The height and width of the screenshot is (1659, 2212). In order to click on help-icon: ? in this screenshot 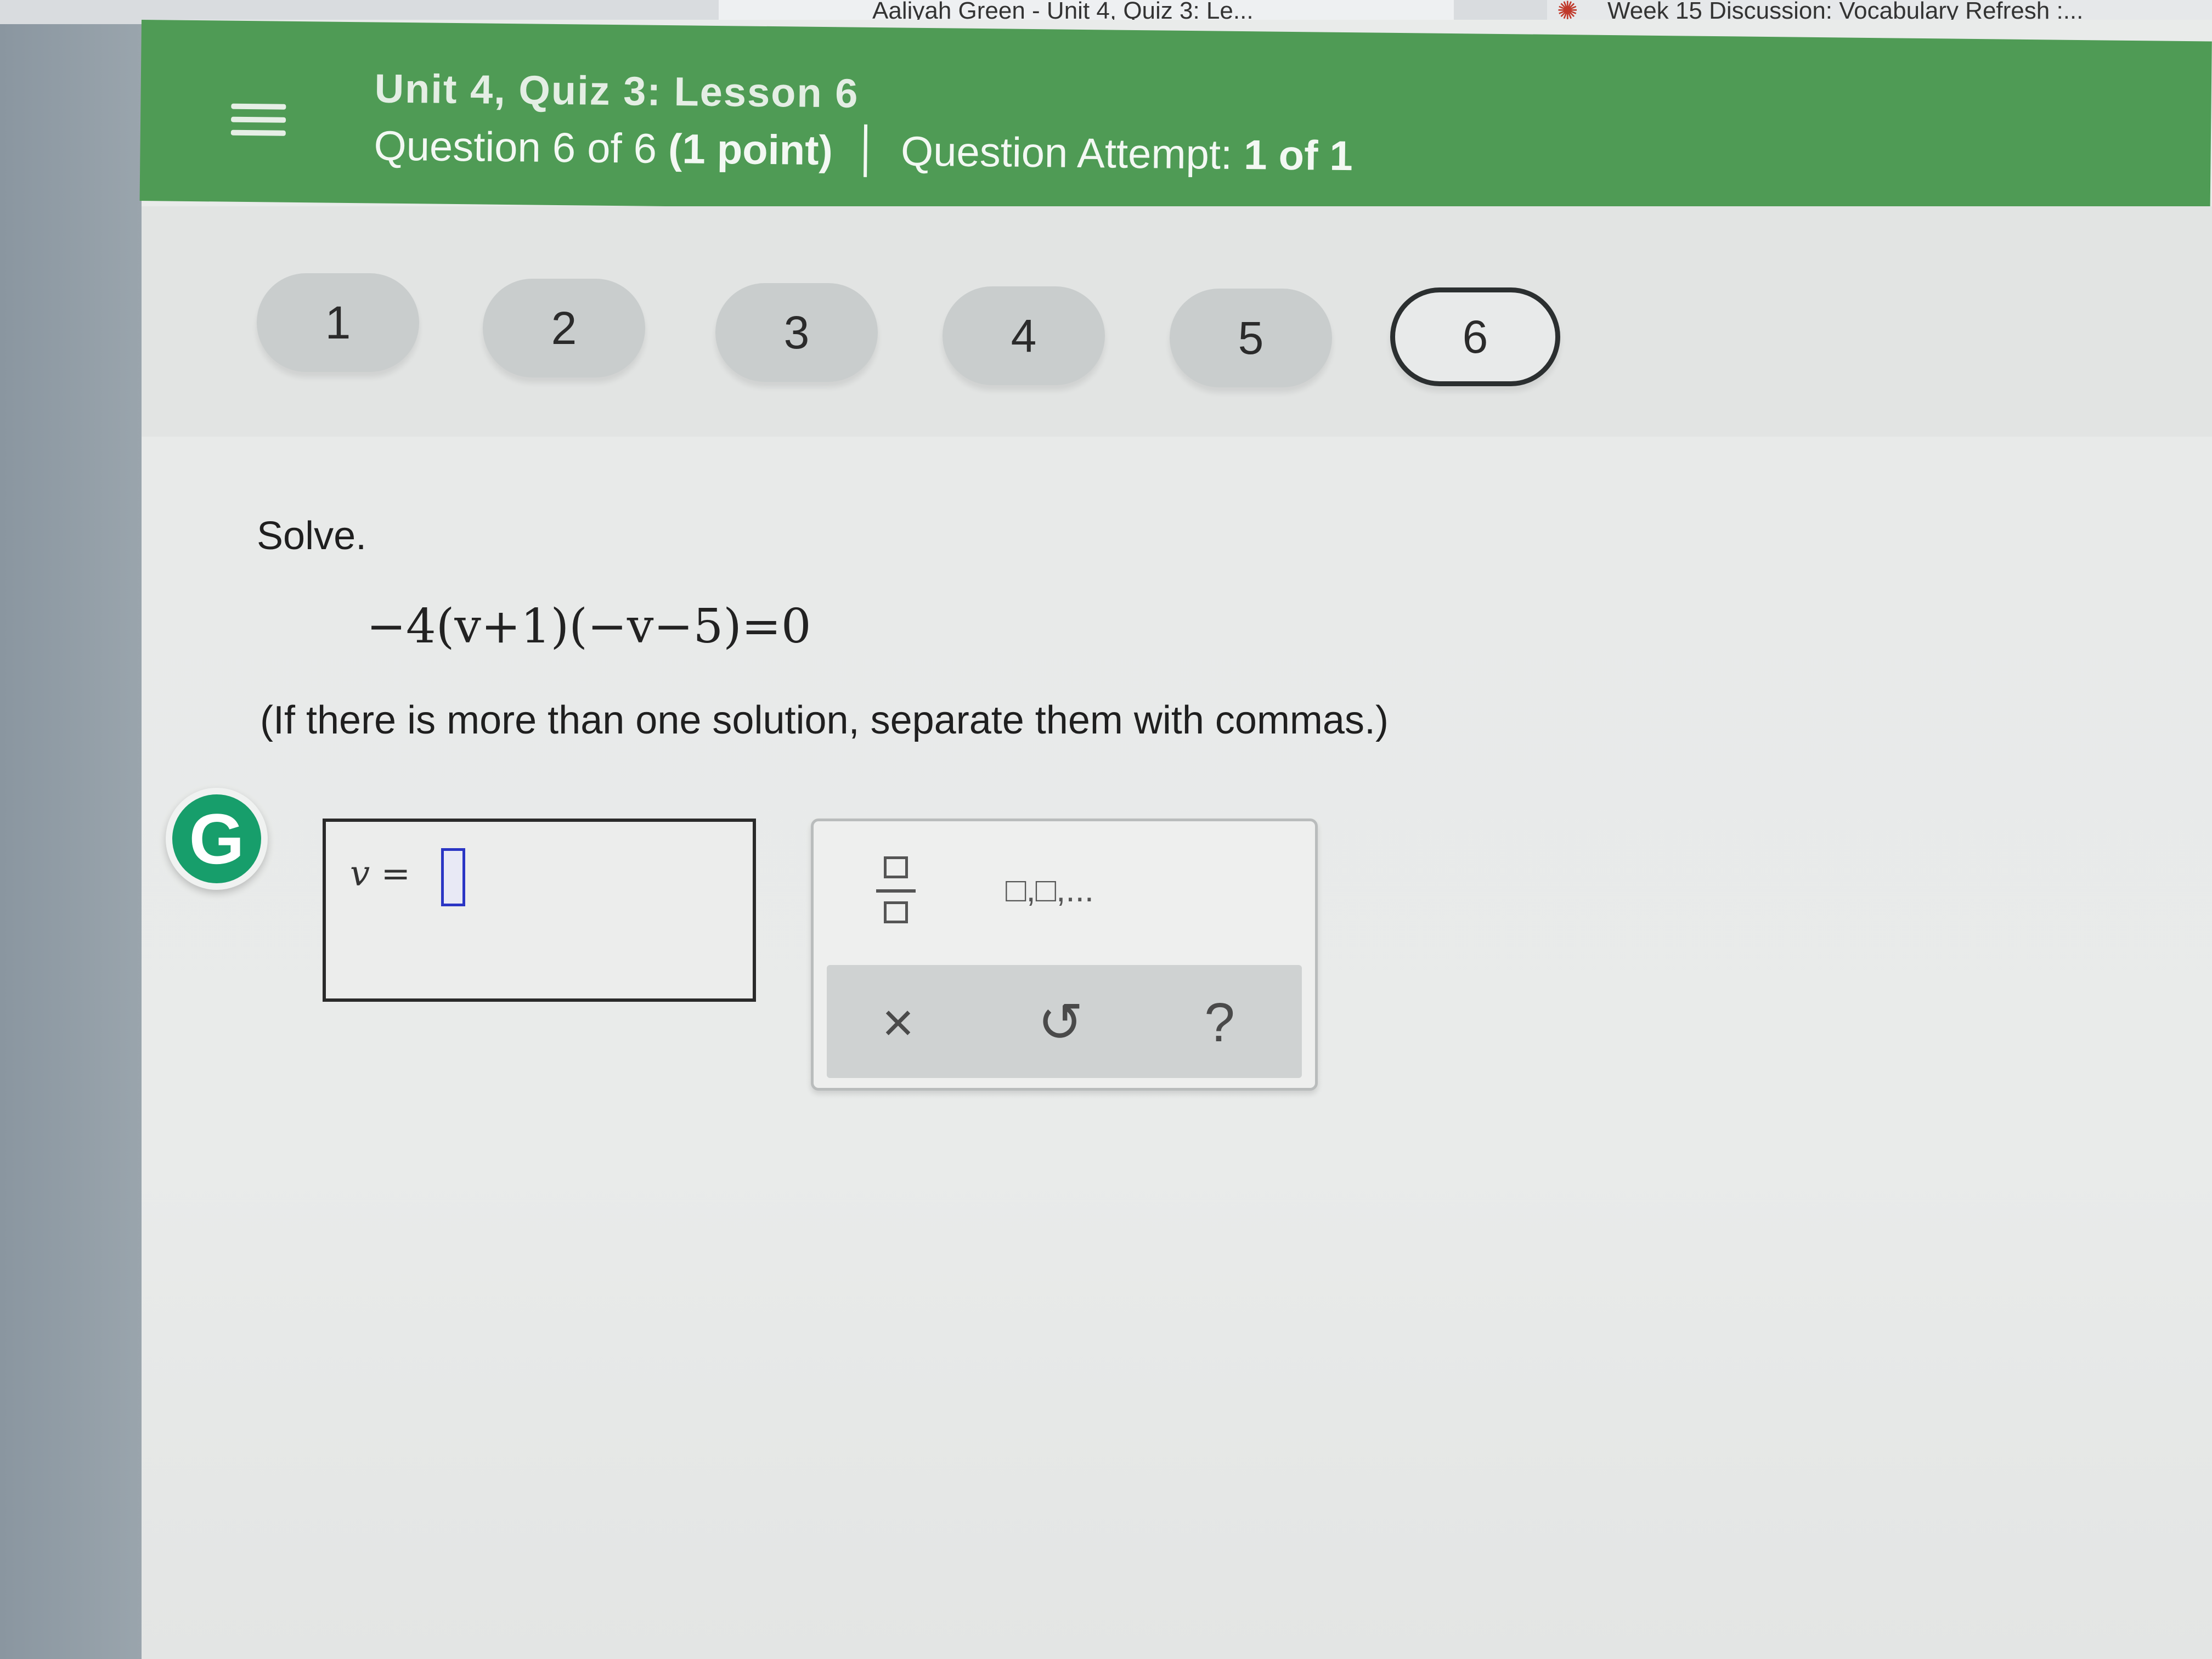, I will do `click(1219, 1022)`.